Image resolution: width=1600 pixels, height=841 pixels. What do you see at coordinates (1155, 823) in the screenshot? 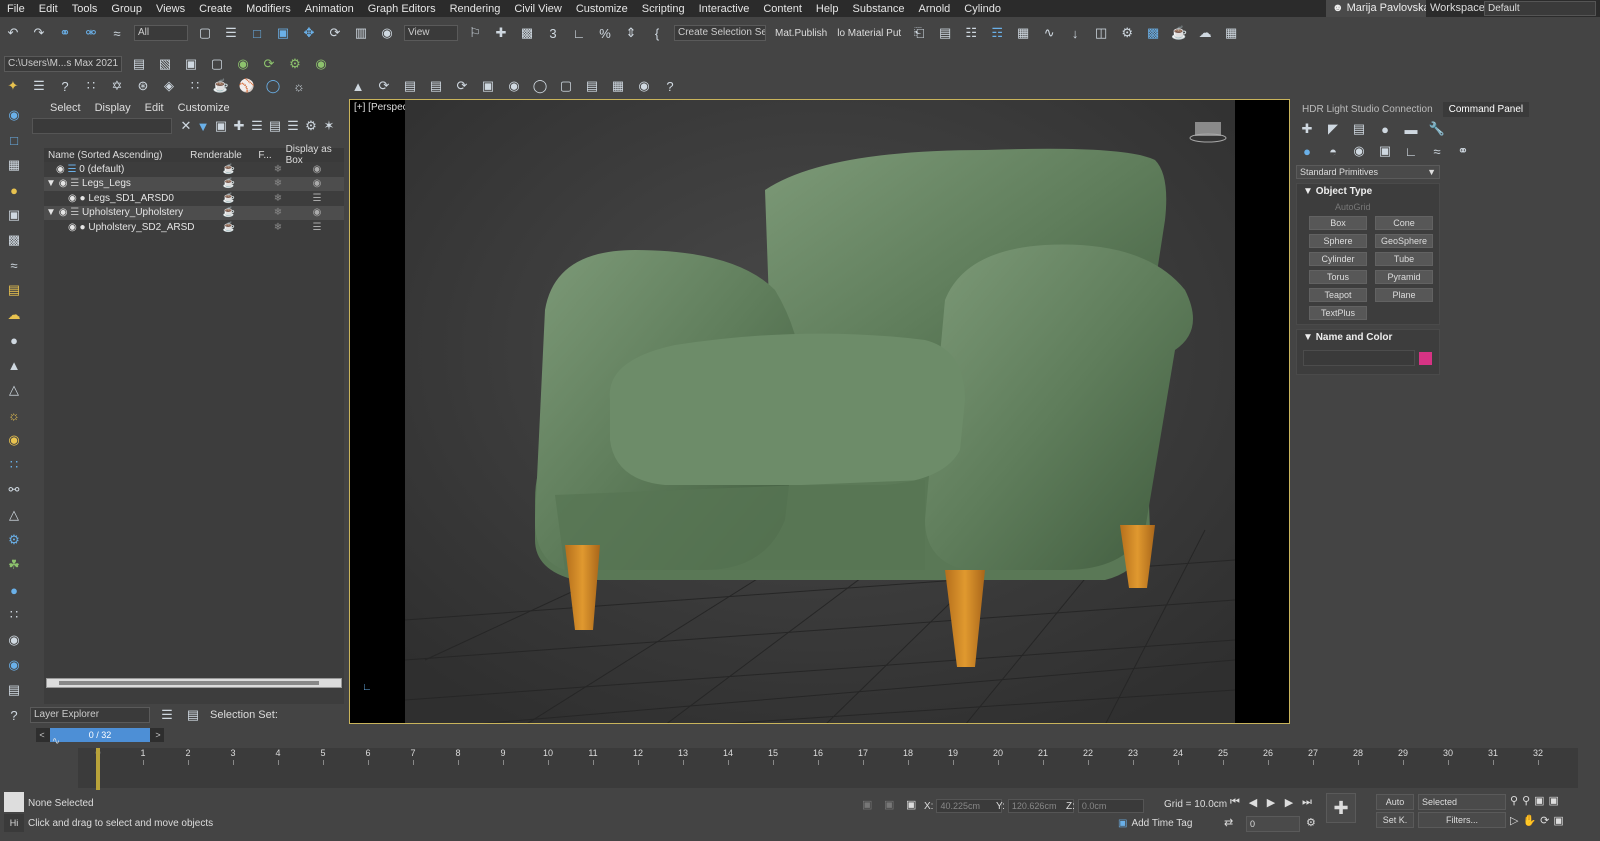
I see `add-time-tag-button: ▣ Add Time Tag` at bounding box center [1155, 823].